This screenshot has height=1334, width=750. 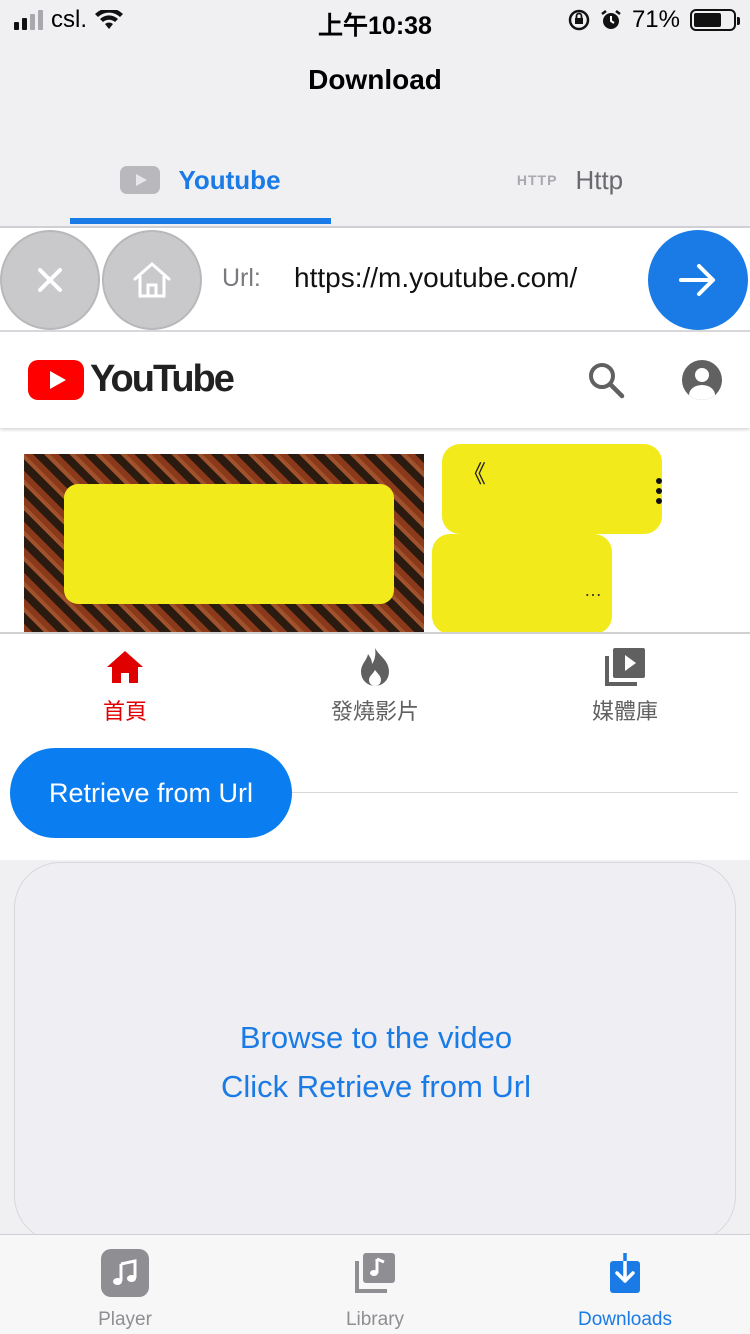 What do you see at coordinates (140, 180) in the screenshot?
I see `youtube-icon` at bounding box center [140, 180].